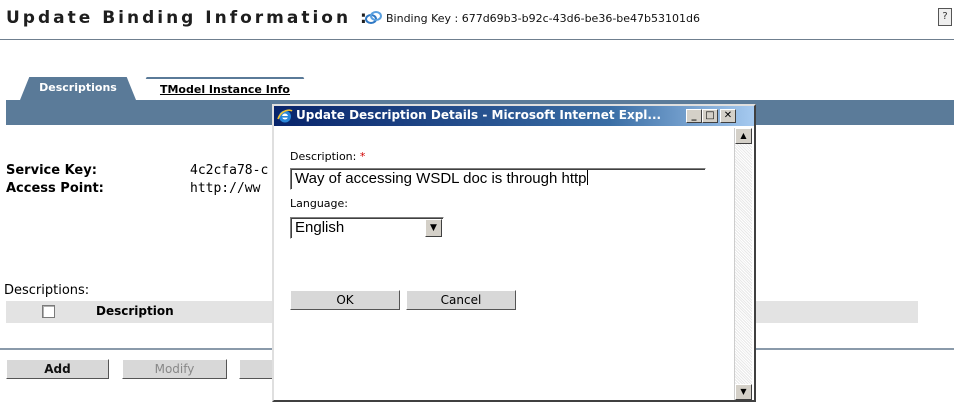 This screenshot has height=404, width=954. I want to click on help-icon: ?, so click(945, 17).